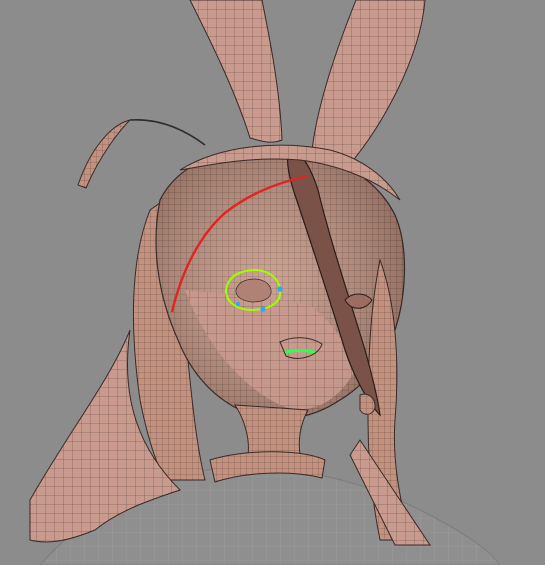  What do you see at coordinates (280, 289) in the screenshot?
I see `eye-vertex-handle-right` at bounding box center [280, 289].